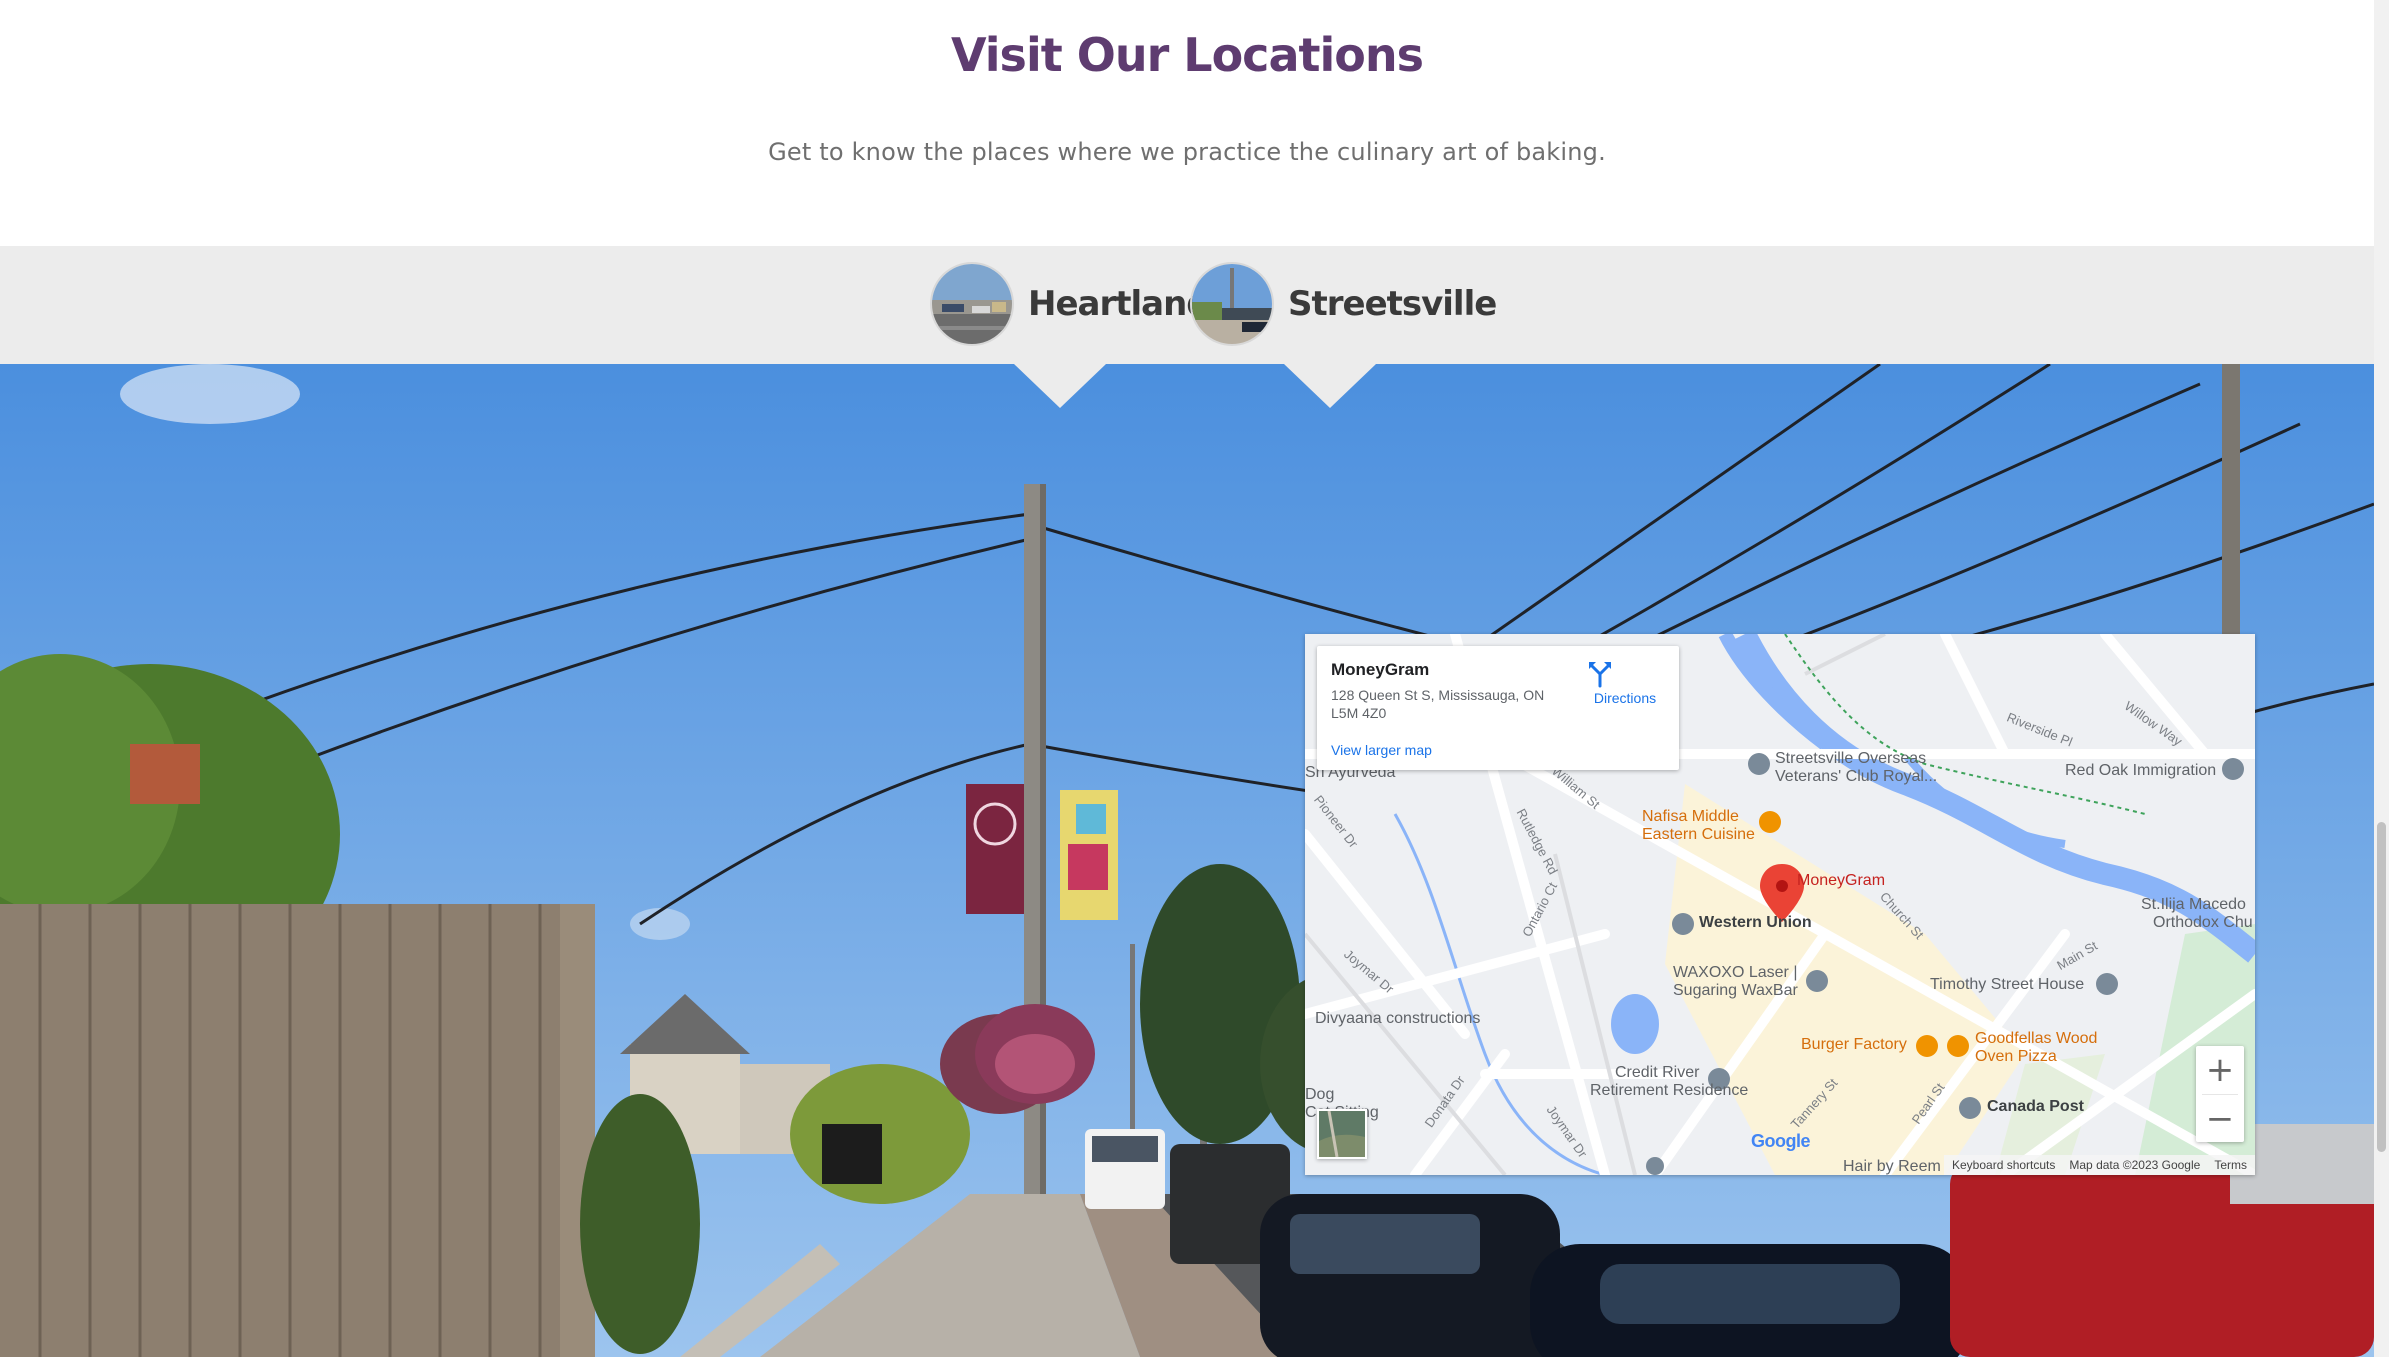 The height and width of the screenshot is (1357, 2389). What do you see at coordinates (2140, 771) in the screenshot?
I see `map-label-red-oak: Red Oak Immigration` at bounding box center [2140, 771].